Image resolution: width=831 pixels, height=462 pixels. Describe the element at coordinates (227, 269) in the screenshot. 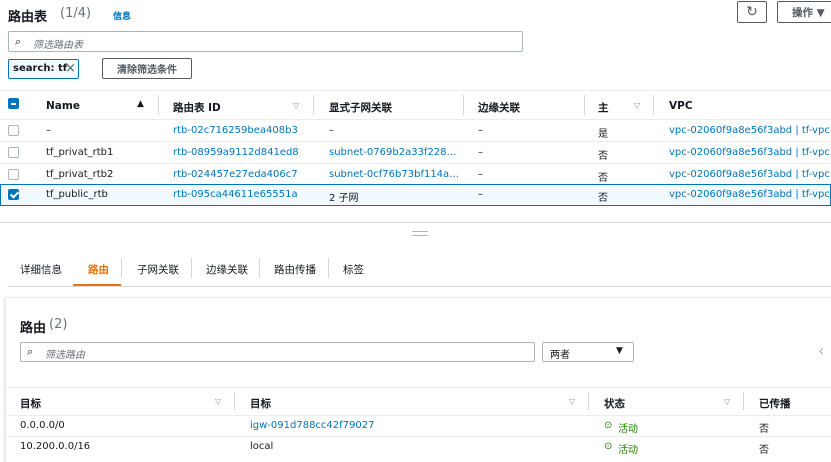

I see `tab-edge-associations: 边缘关联` at that location.